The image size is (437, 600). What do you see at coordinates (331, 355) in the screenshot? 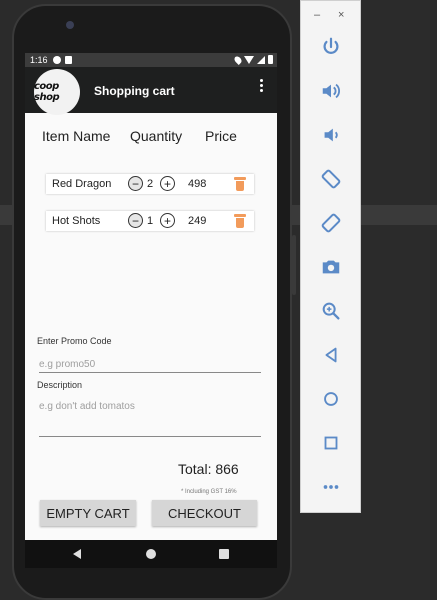
I see `back-triangle-icon` at bounding box center [331, 355].